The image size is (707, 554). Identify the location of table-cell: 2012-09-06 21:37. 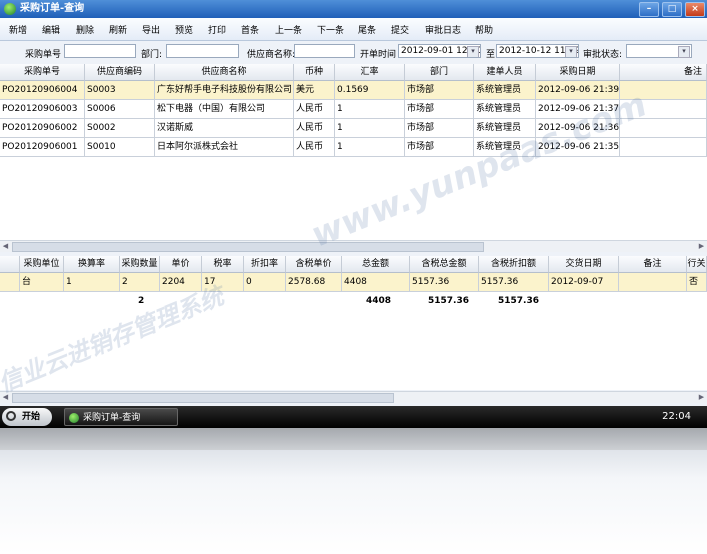
(578, 109).